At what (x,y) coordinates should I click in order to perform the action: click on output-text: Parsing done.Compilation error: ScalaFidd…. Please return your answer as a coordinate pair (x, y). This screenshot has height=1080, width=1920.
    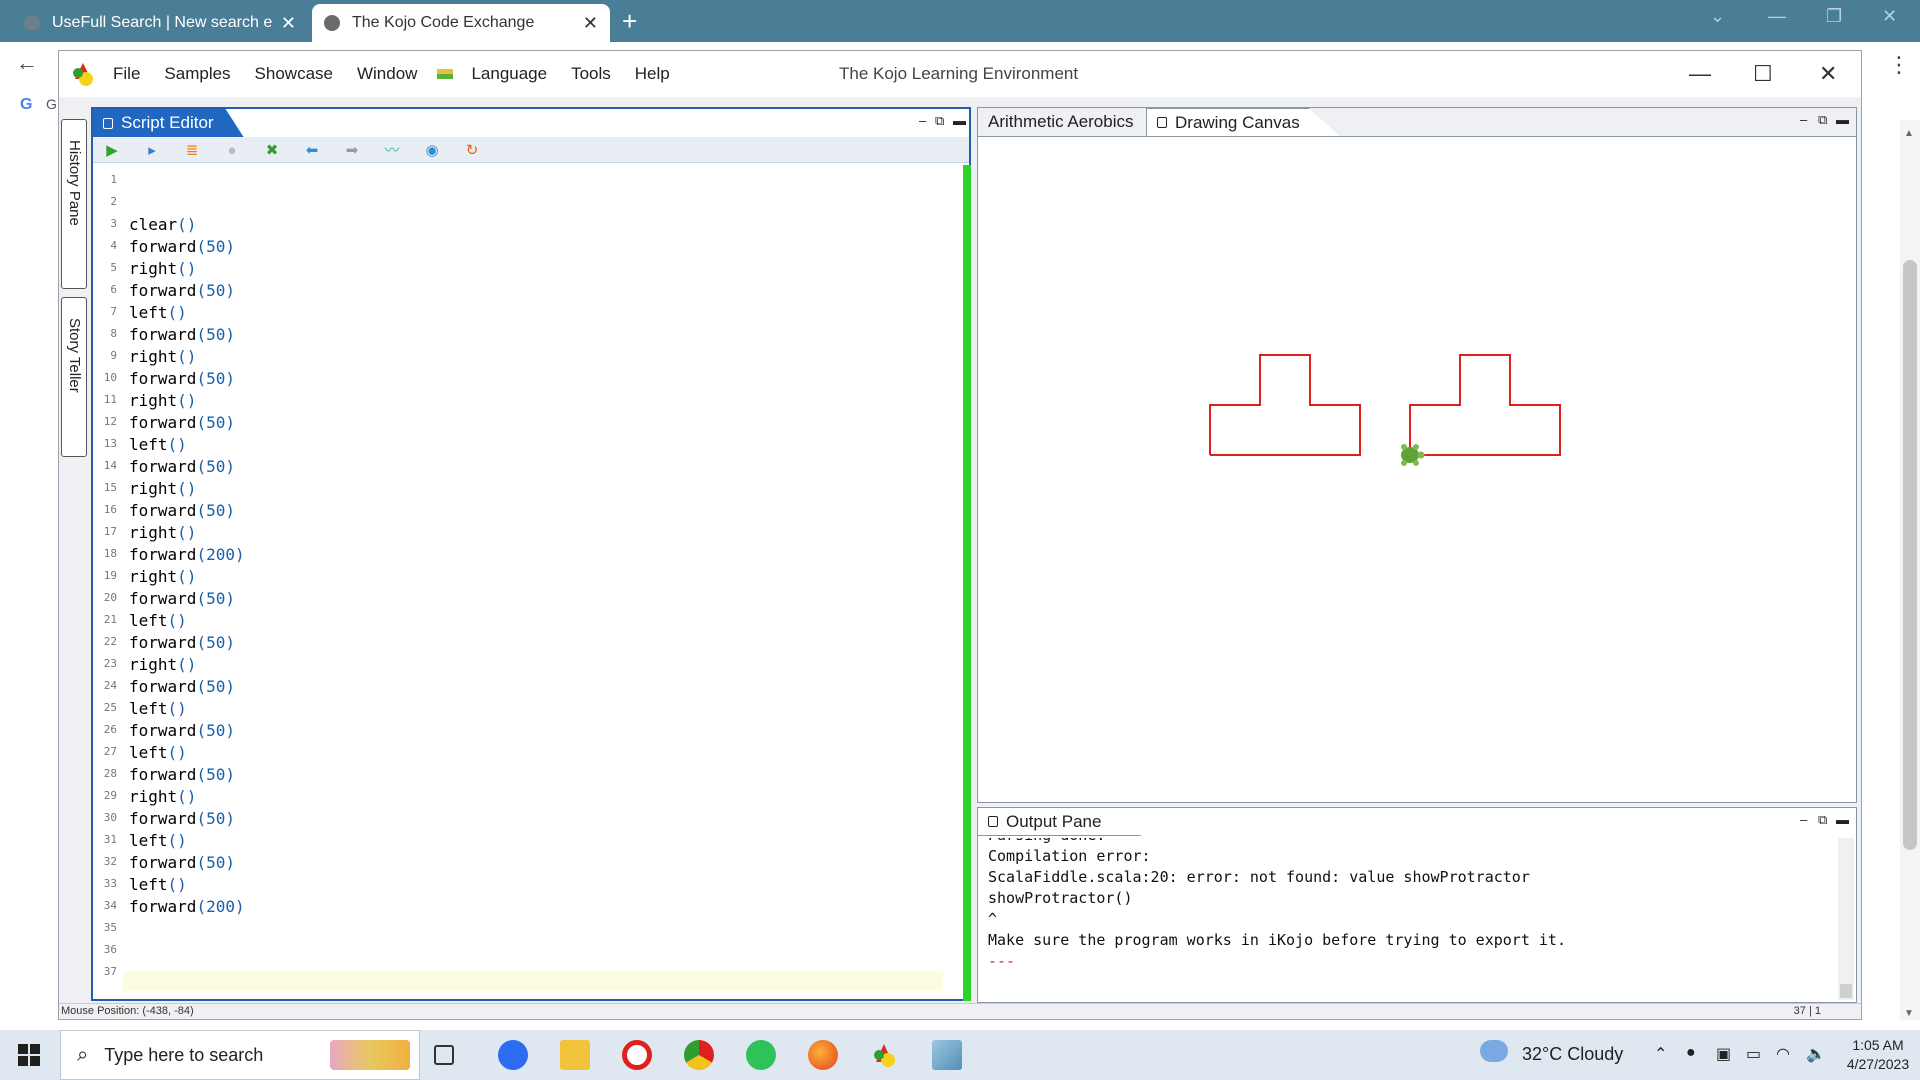
    Looking at the image, I should click on (1407, 918).